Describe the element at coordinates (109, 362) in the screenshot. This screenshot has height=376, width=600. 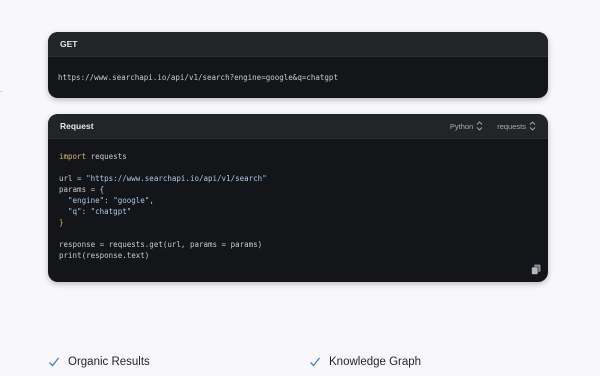
I see `feature-label: Organic Results` at that location.